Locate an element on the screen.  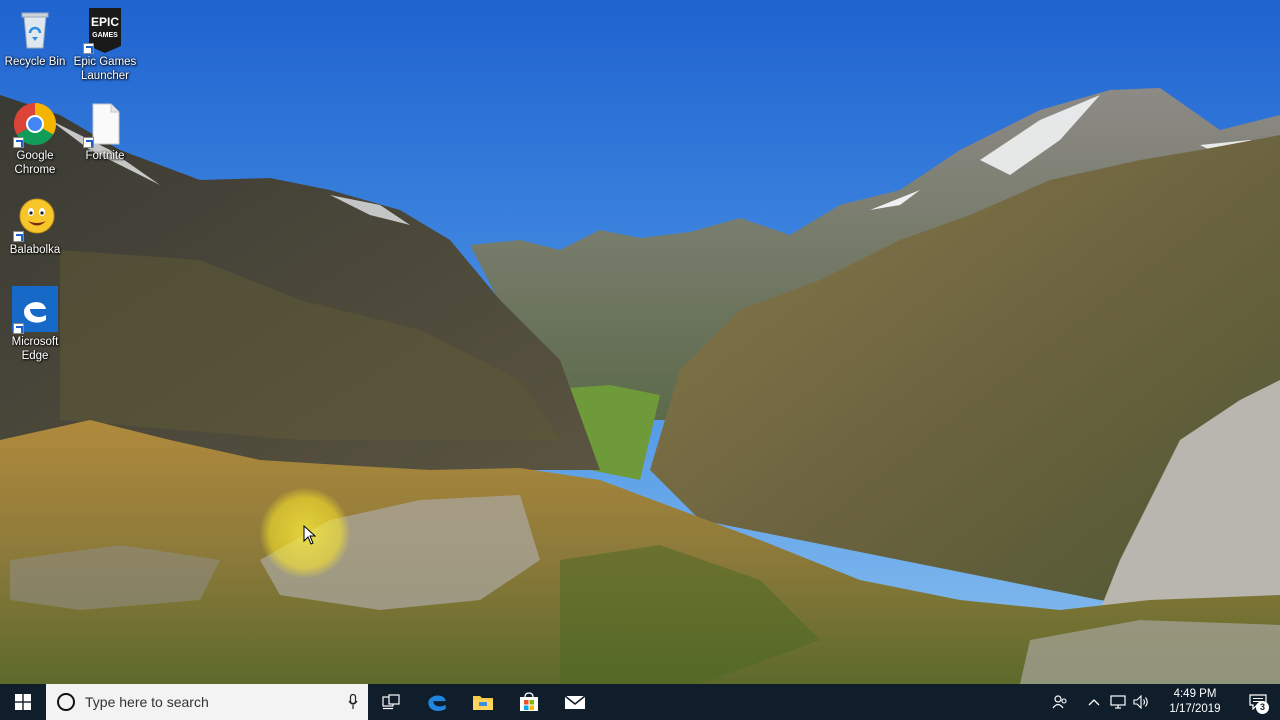
task-view-icon is located at coordinates (391, 702).